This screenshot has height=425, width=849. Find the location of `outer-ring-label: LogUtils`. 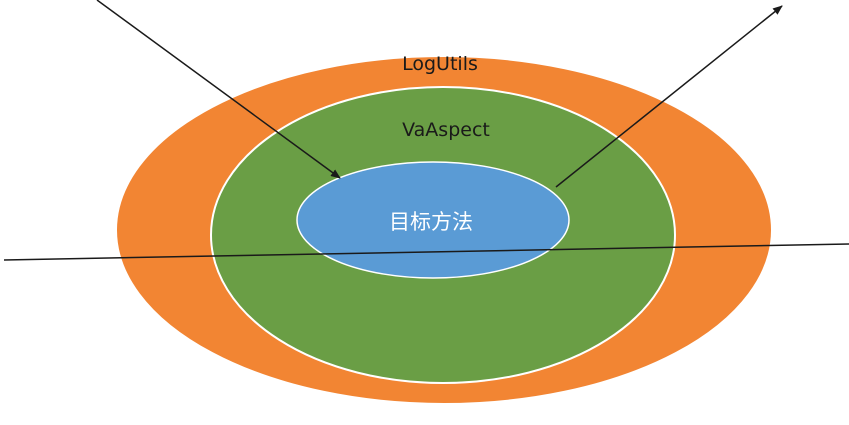

outer-ring-label: LogUtils is located at coordinates (440, 64).